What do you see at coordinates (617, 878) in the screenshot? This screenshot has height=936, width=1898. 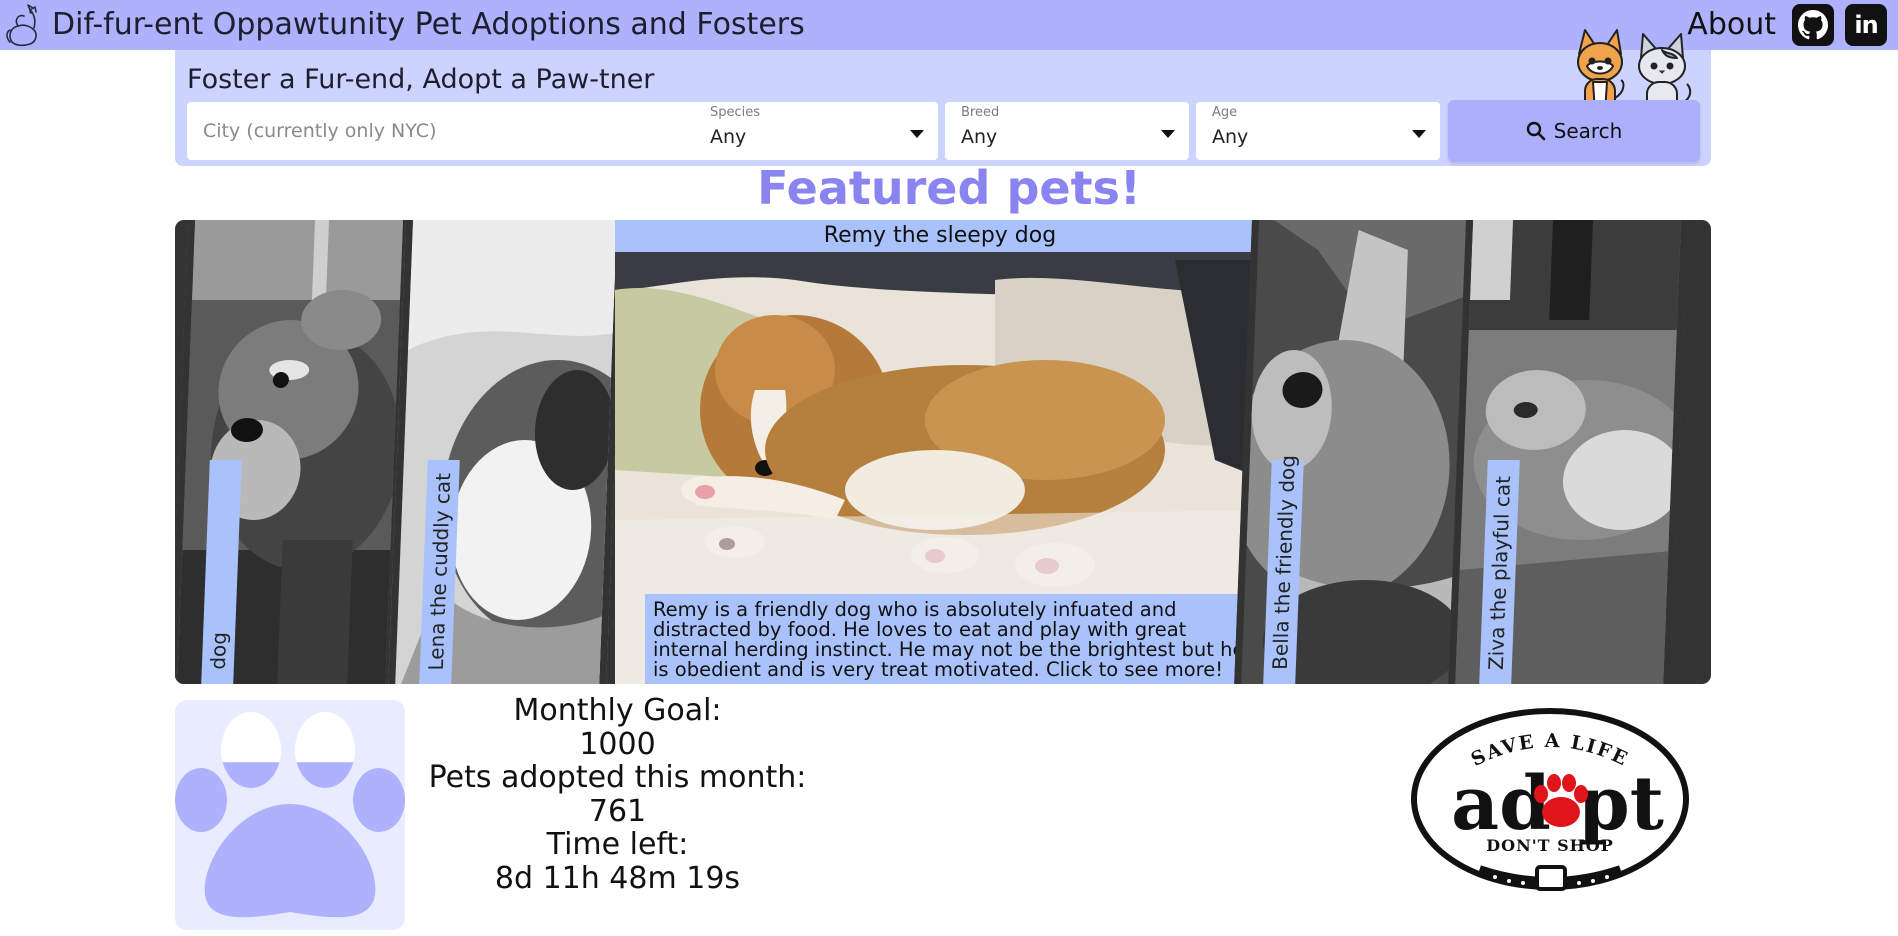 I see `time-left-value: 8d 11h 48m 19s` at bounding box center [617, 878].